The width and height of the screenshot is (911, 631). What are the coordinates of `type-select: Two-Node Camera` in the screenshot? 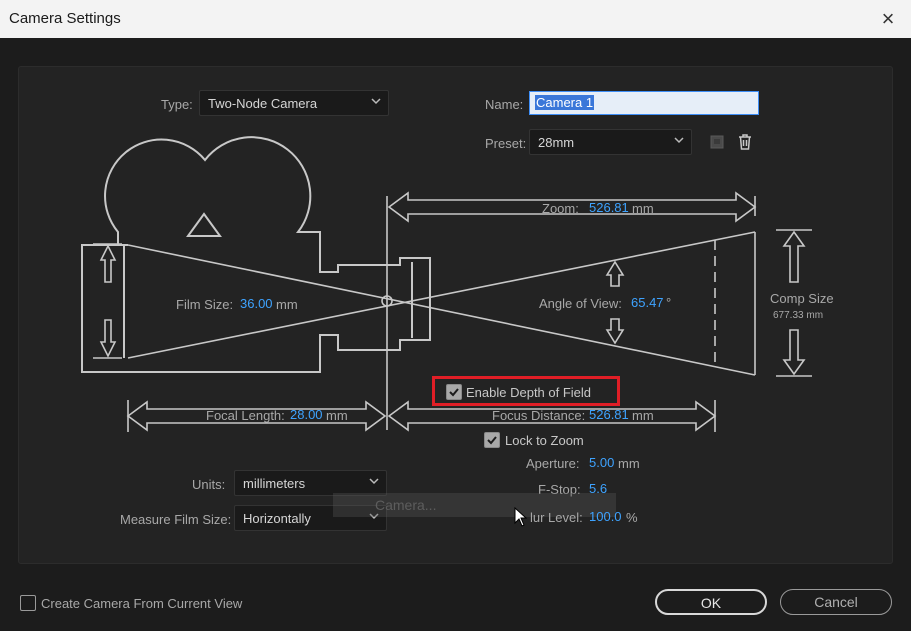 It's located at (294, 103).